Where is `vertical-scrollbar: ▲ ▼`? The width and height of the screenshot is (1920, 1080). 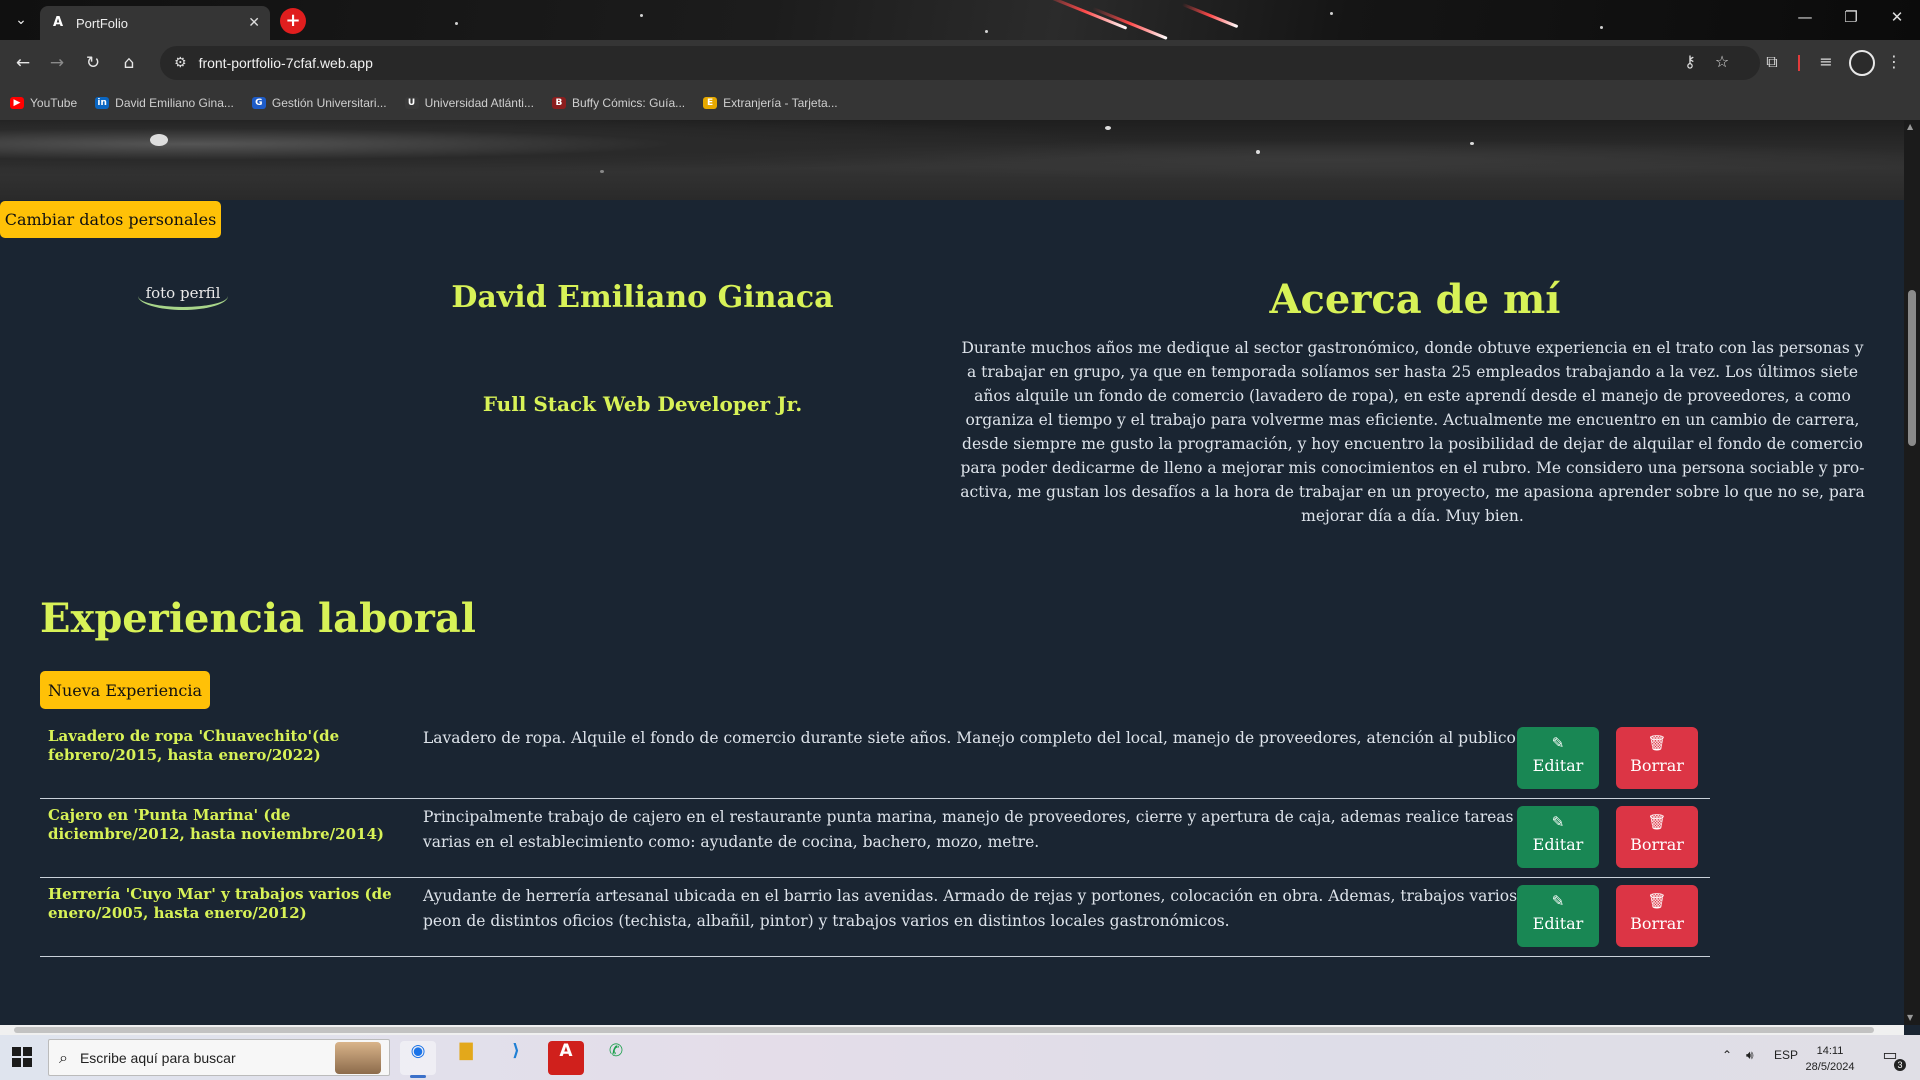 vertical-scrollbar: ▲ ▼ is located at coordinates (1912, 572).